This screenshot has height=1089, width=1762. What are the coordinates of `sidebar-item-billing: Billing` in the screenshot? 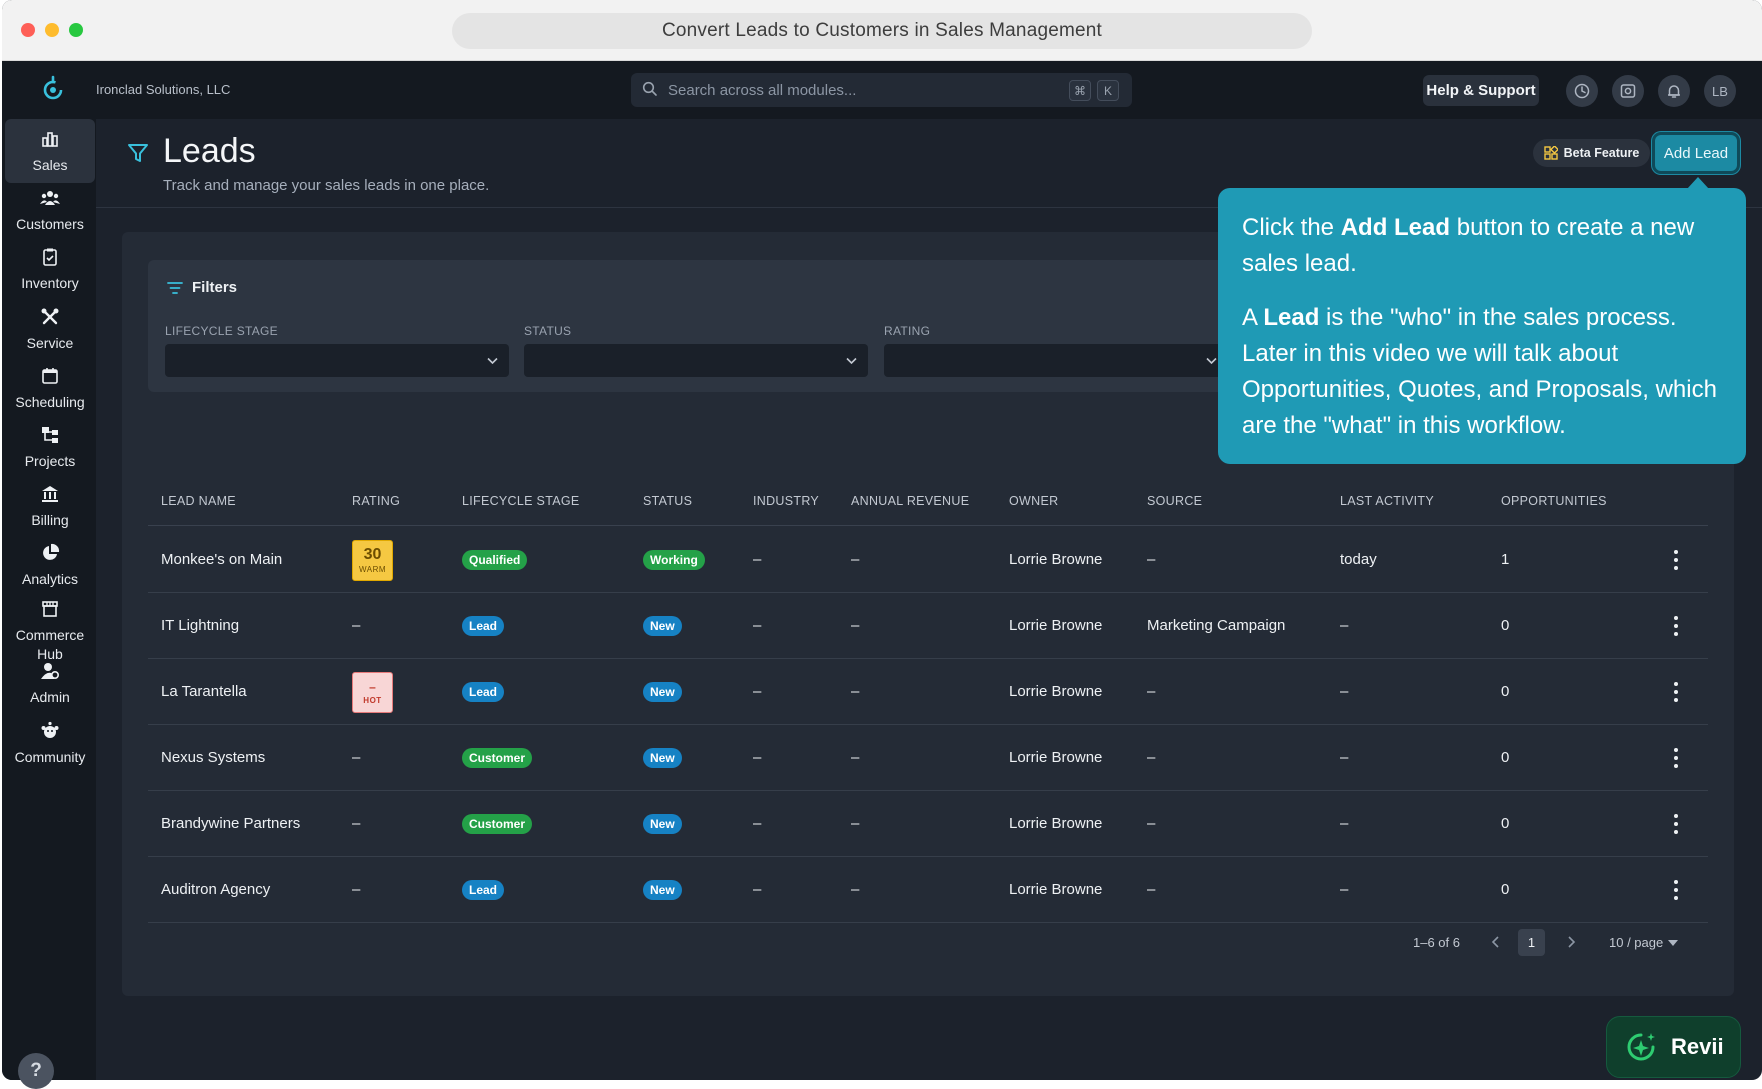 It's located at (50, 506).